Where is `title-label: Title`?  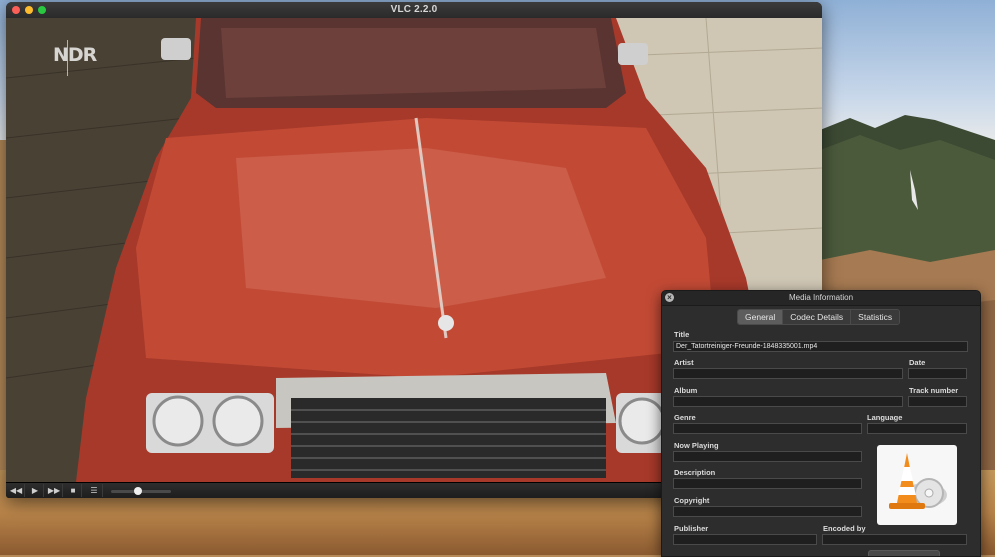 title-label: Title is located at coordinates (682, 334).